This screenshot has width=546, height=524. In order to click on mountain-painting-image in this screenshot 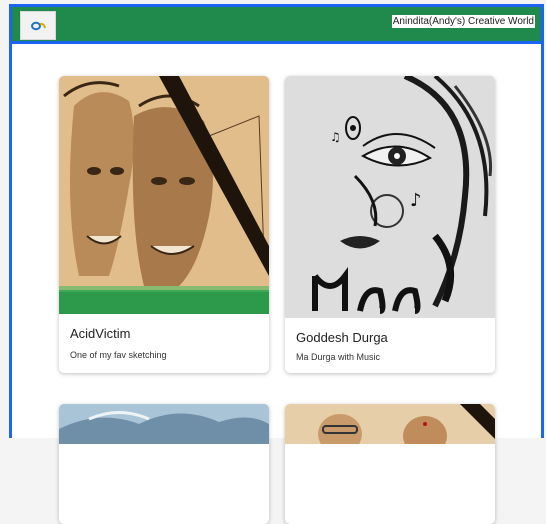, I will do `click(164, 424)`.